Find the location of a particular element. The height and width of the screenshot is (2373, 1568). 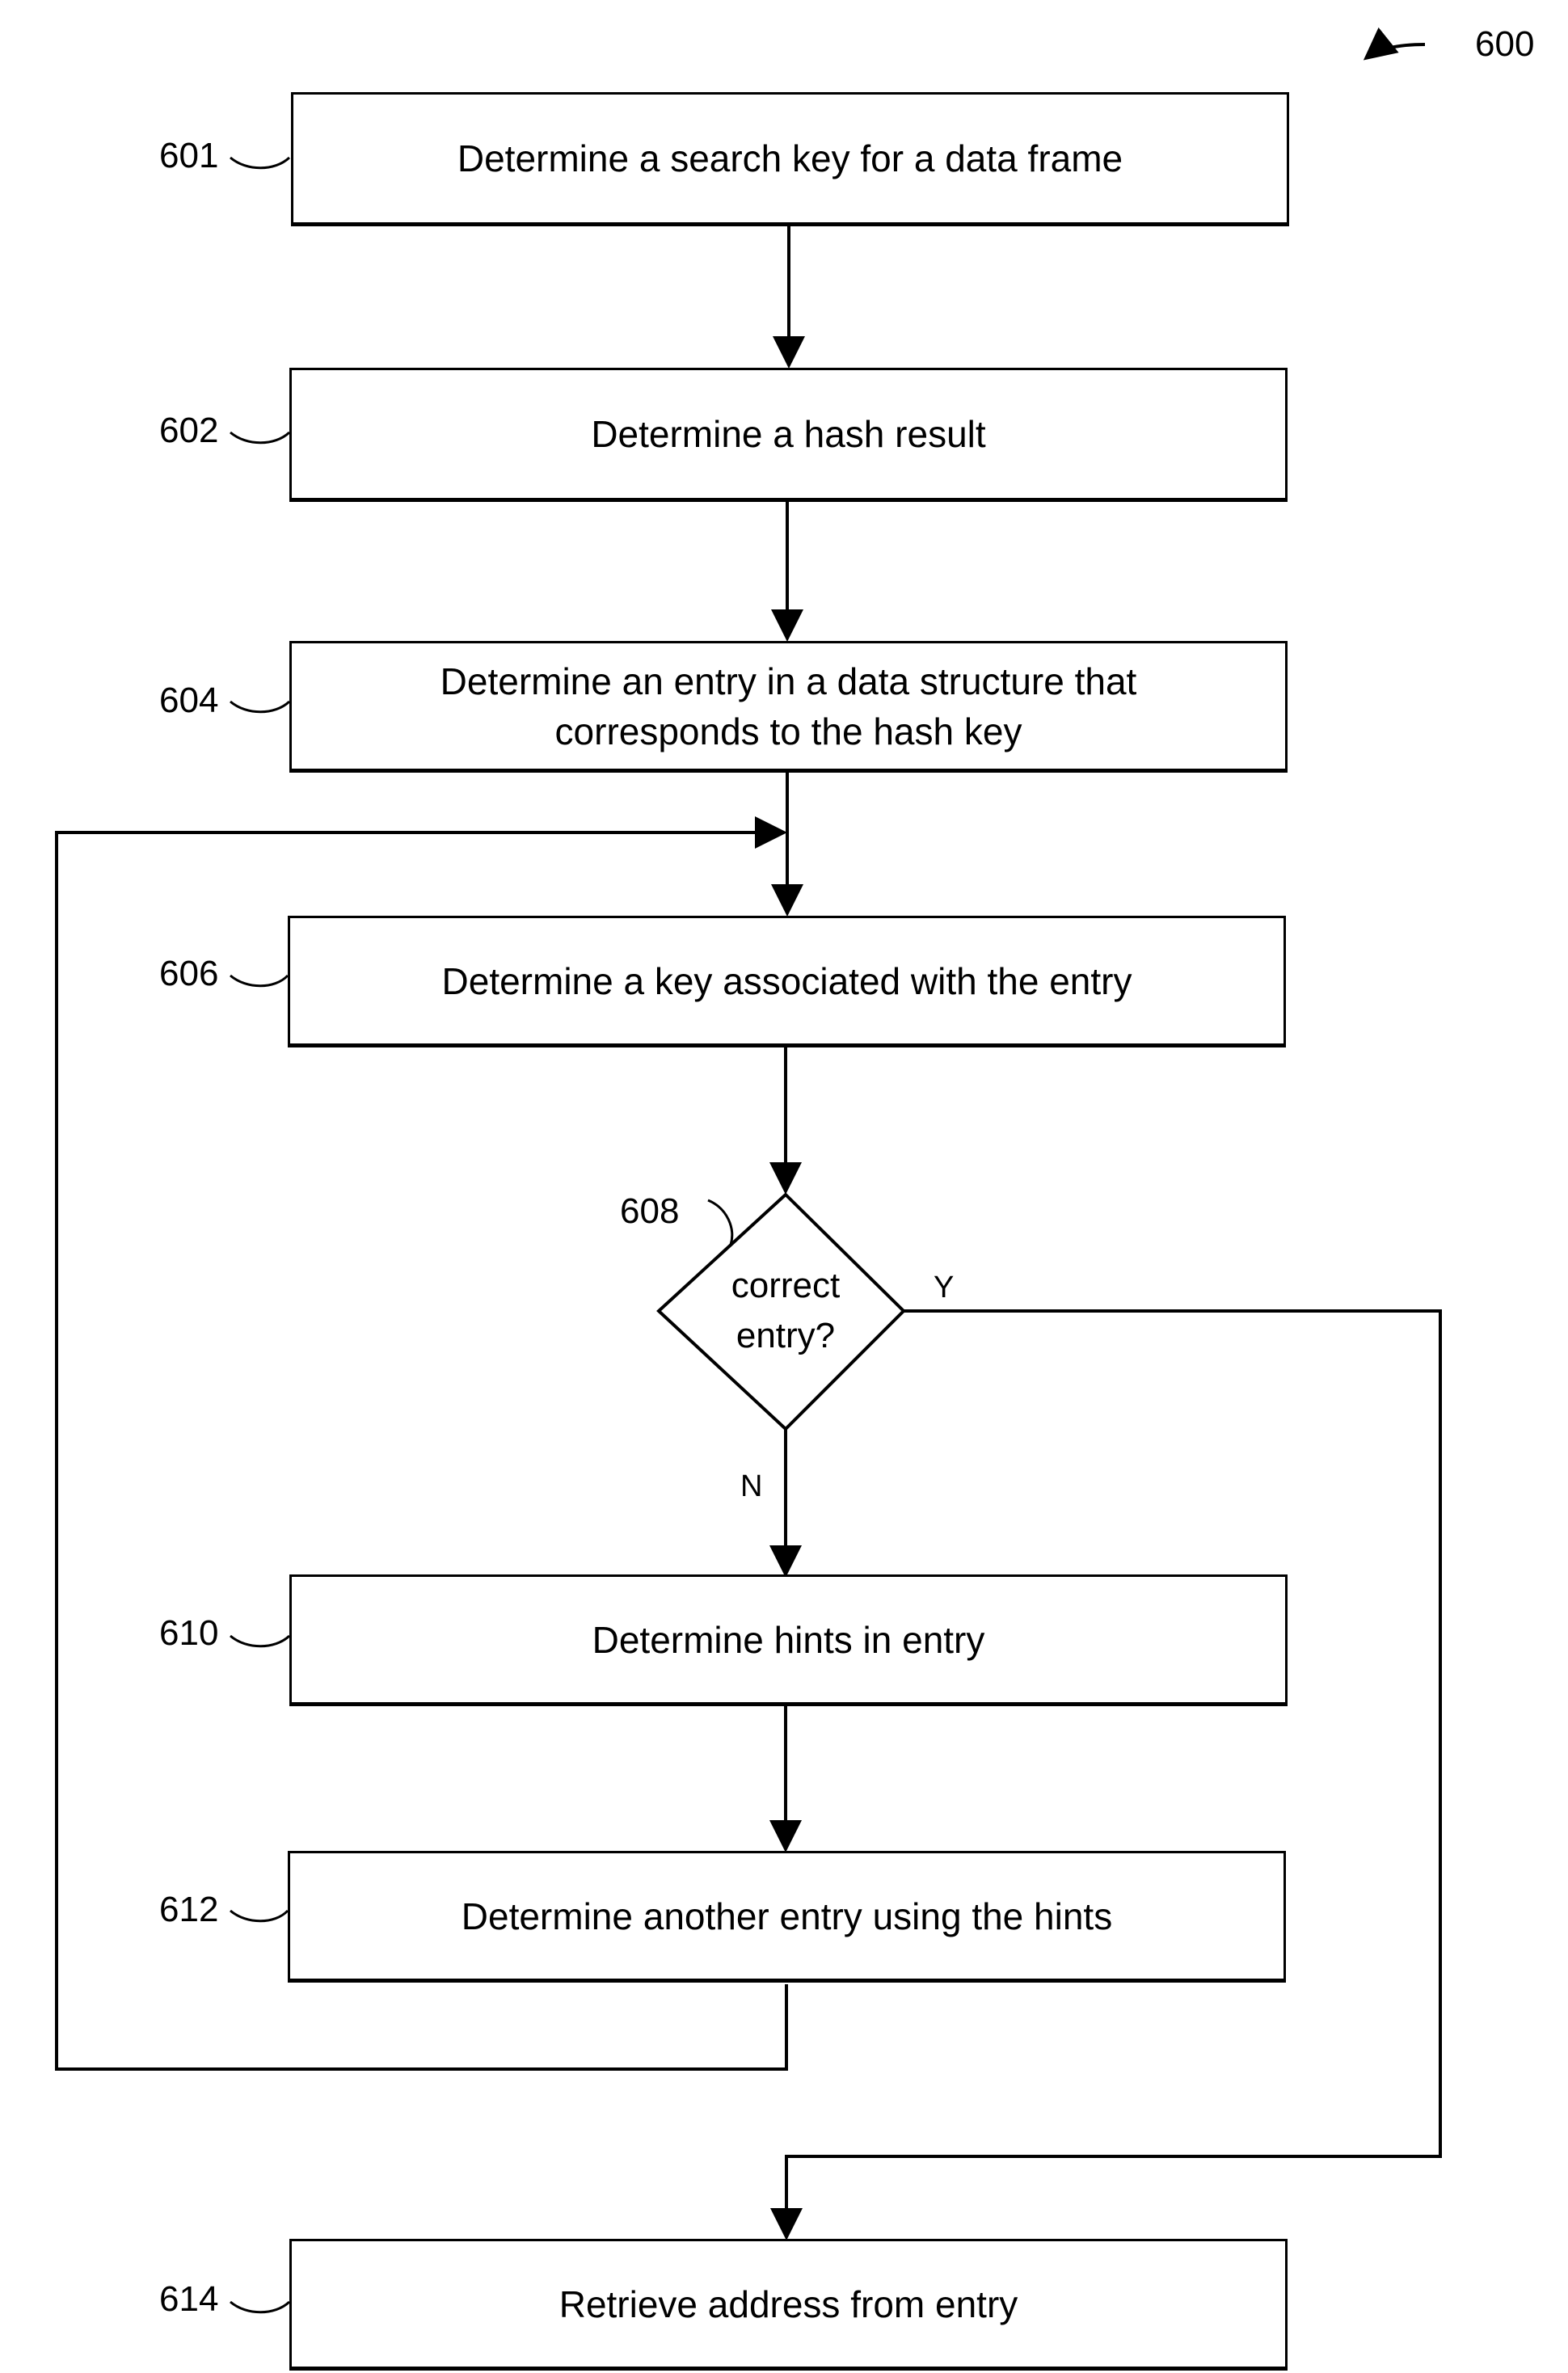

step-601-box: Determine a search key for a data frame is located at coordinates (790, 159).